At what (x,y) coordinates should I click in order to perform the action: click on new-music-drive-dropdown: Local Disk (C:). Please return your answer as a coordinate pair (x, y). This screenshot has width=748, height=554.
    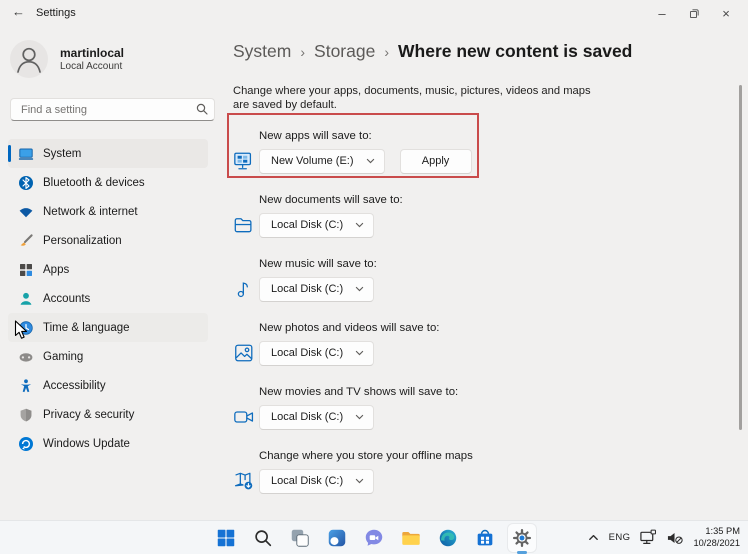
    Looking at the image, I should click on (317, 289).